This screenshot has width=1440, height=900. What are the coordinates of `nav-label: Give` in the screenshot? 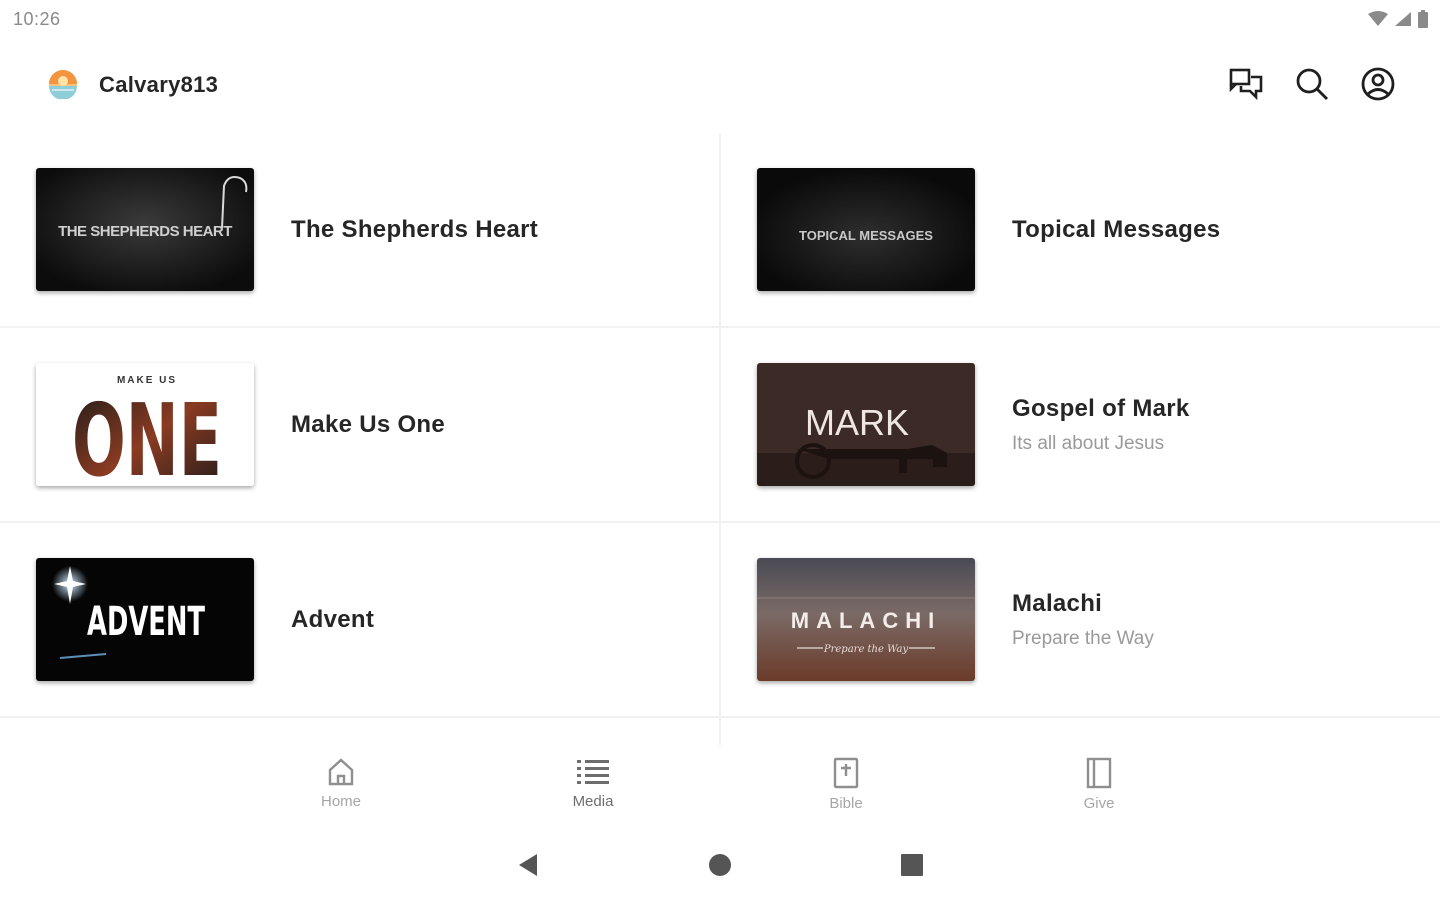 It's located at (1099, 803).